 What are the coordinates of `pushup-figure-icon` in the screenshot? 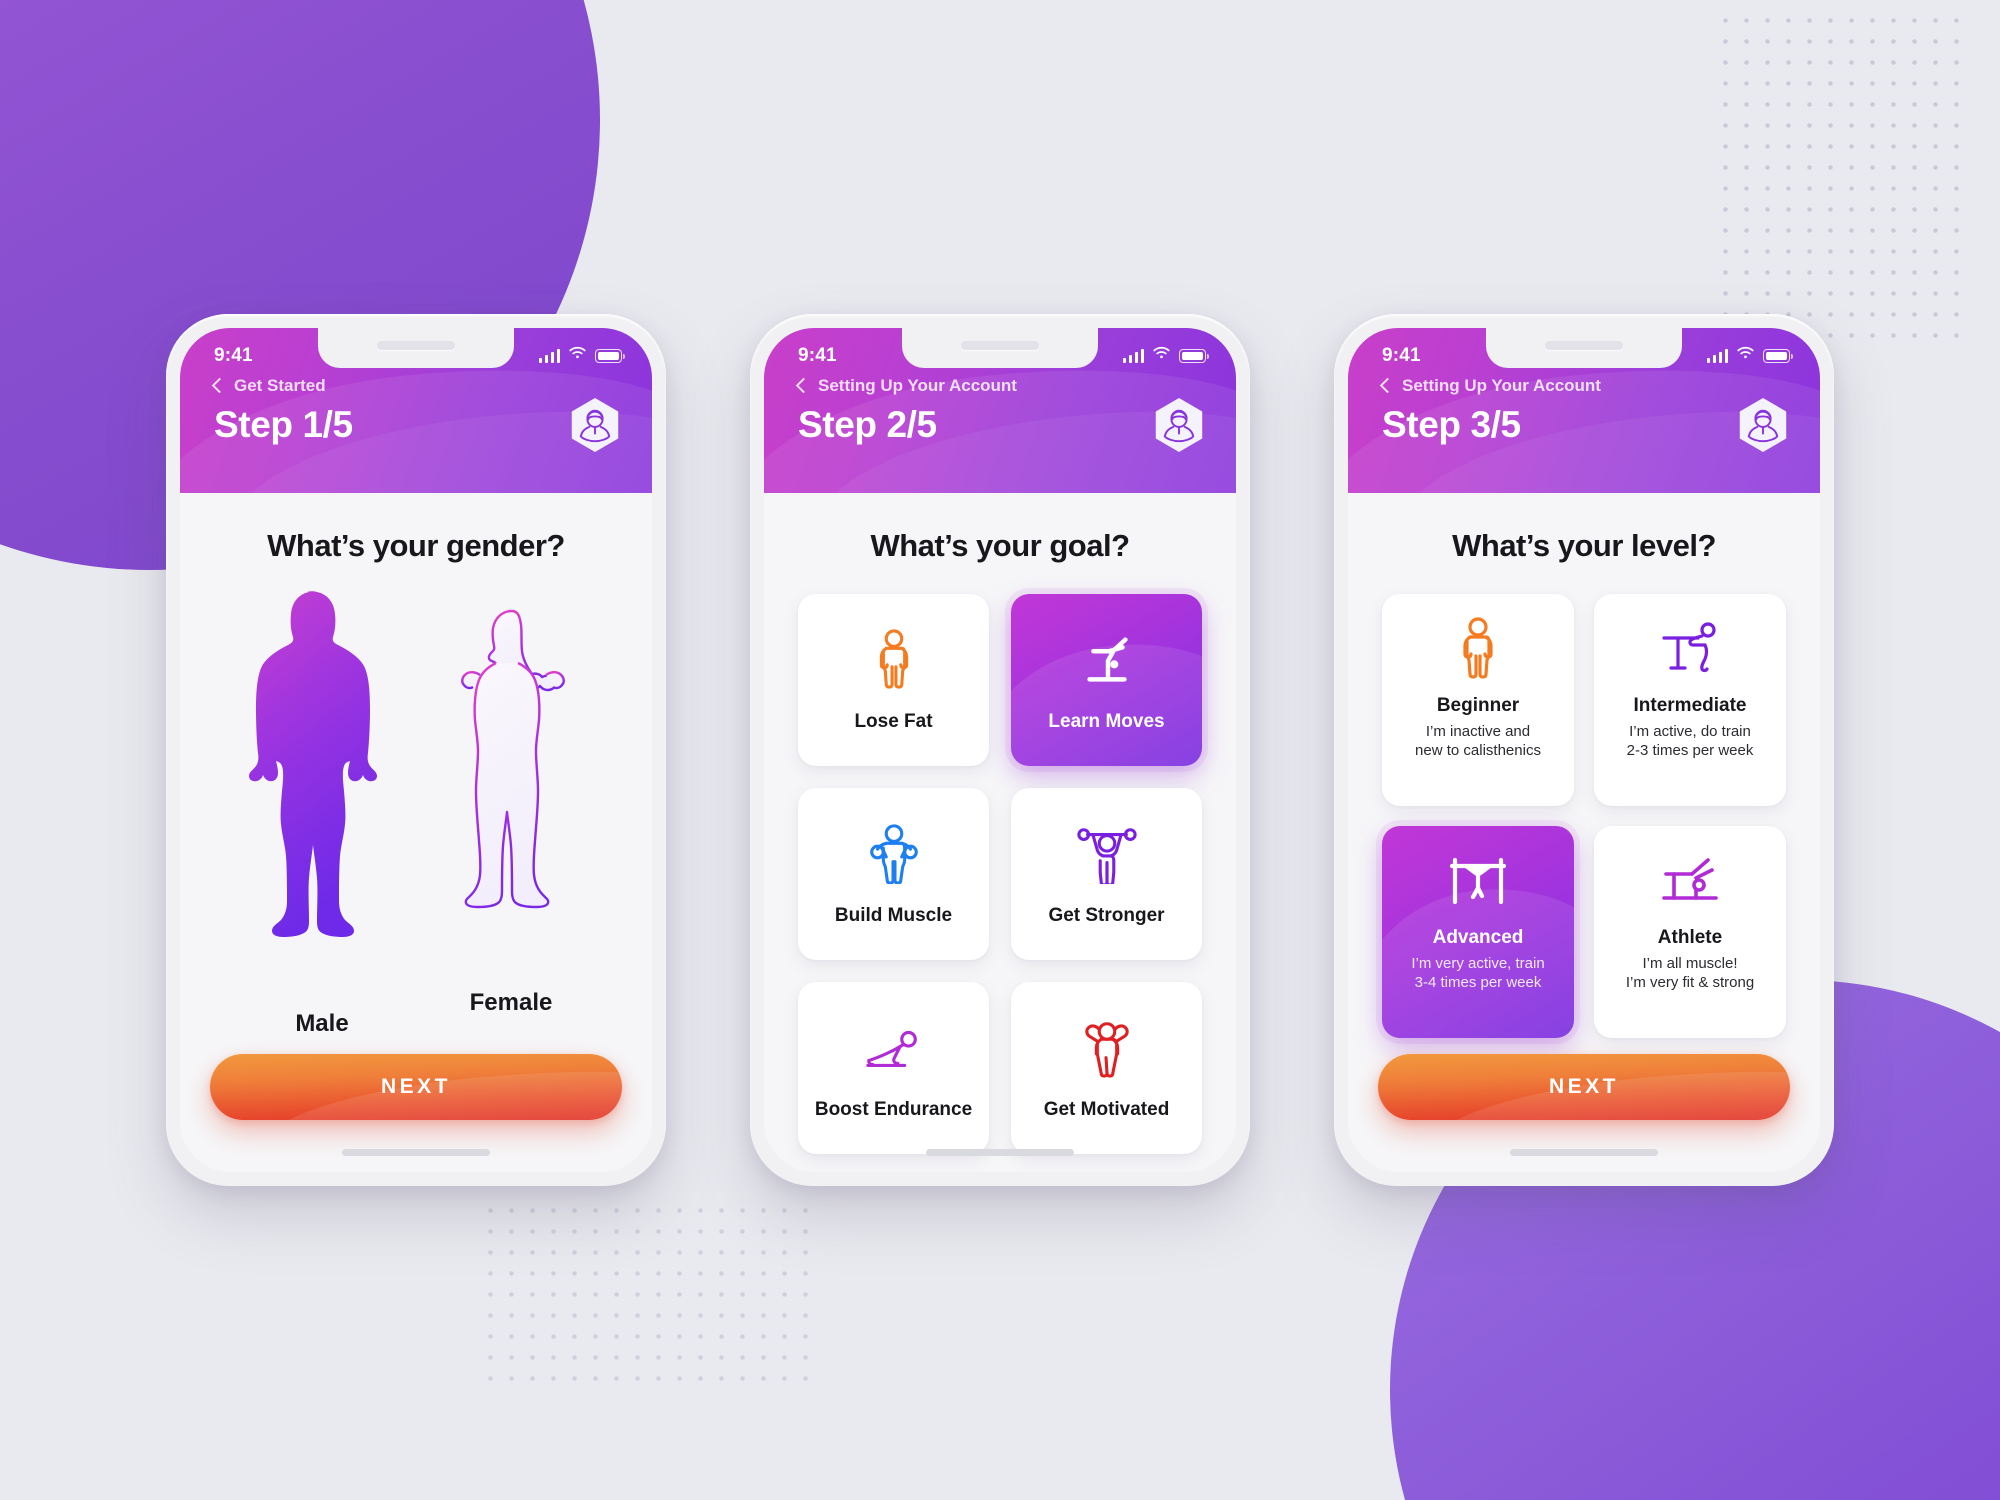 It's located at (894, 1049).